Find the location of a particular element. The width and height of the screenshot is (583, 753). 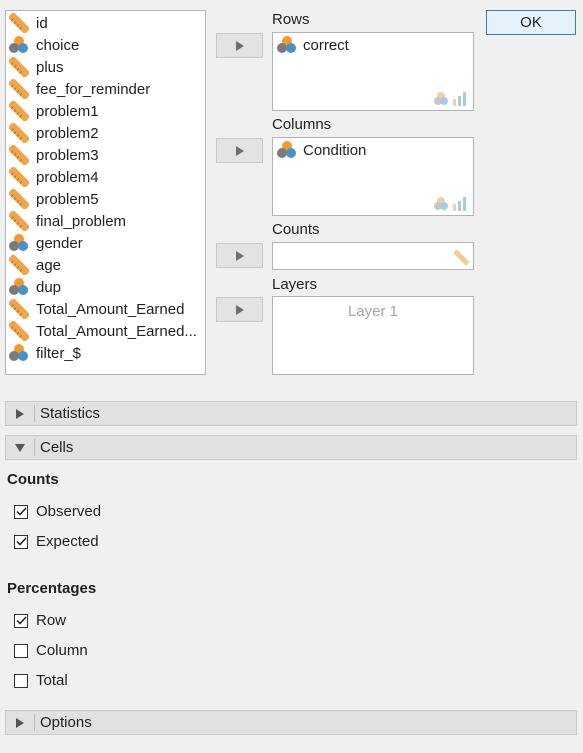

variable-label: fee_for_reminder is located at coordinates (93, 89).